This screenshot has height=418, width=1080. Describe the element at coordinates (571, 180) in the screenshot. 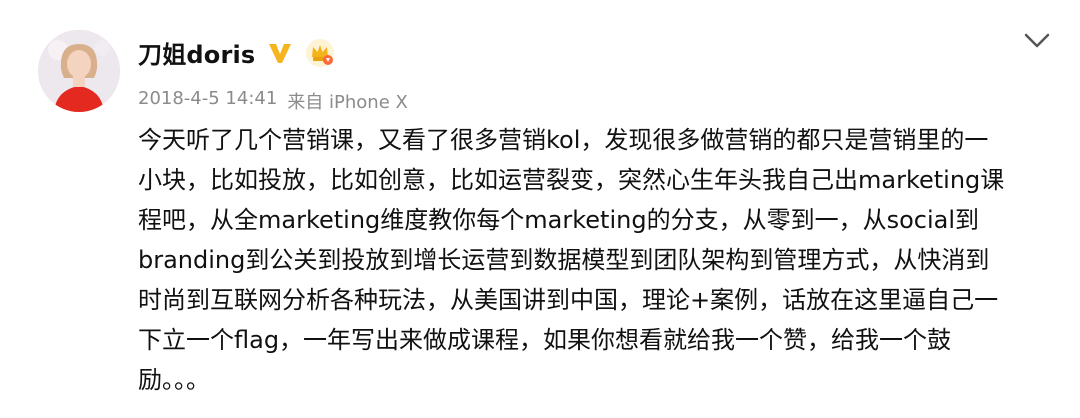

I see `post-text-line: 小块，比如投放，比如创意，比如运营裂变，突然心生年头我自己出marketing课` at that location.